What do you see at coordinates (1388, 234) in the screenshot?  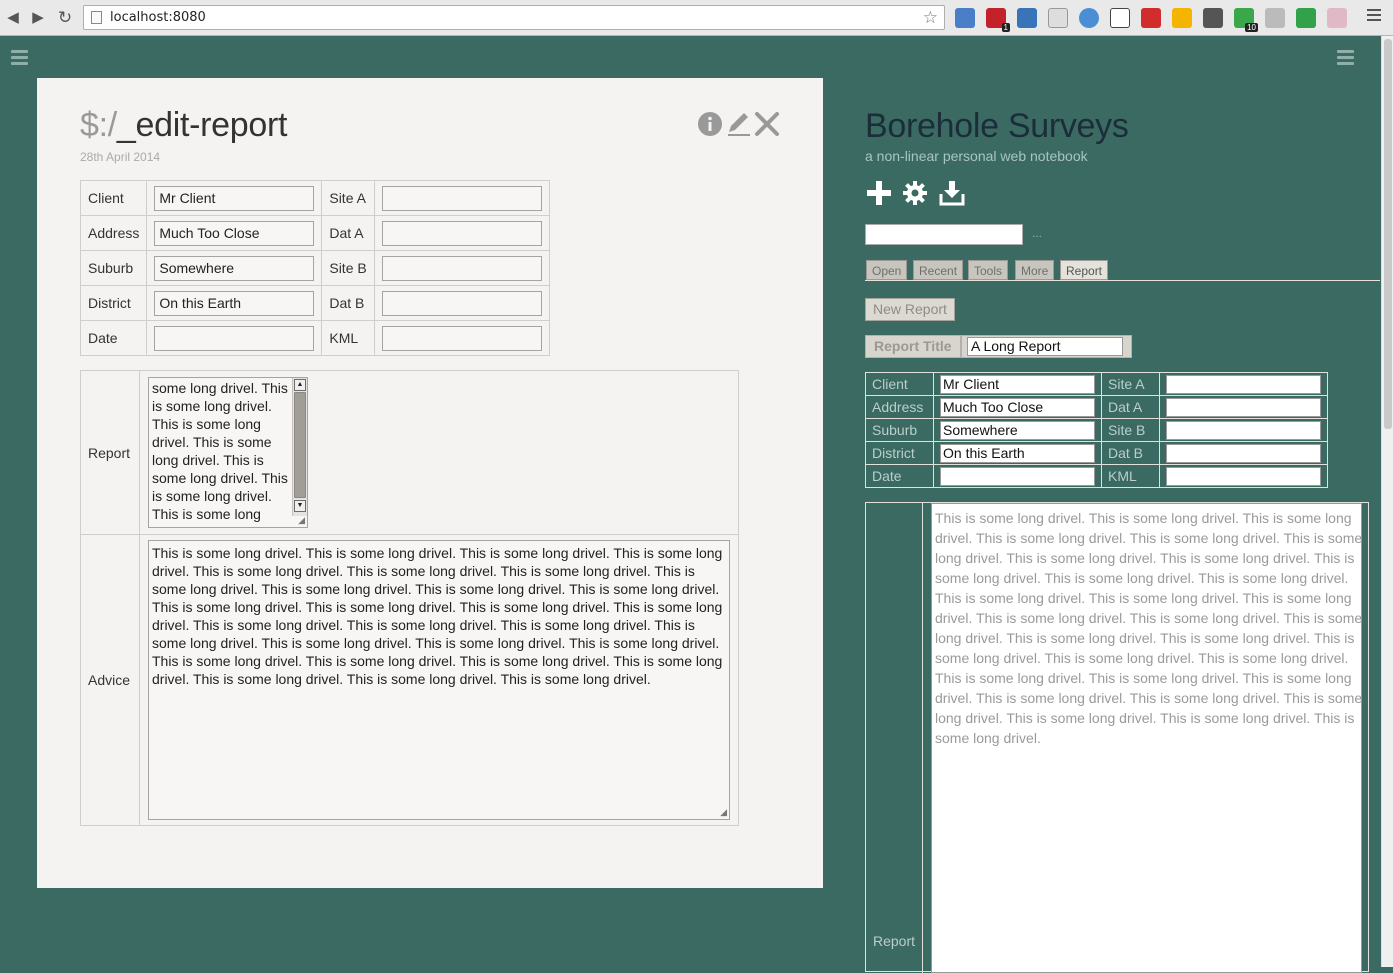 I see `page-scroll-thumb` at bounding box center [1388, 234].